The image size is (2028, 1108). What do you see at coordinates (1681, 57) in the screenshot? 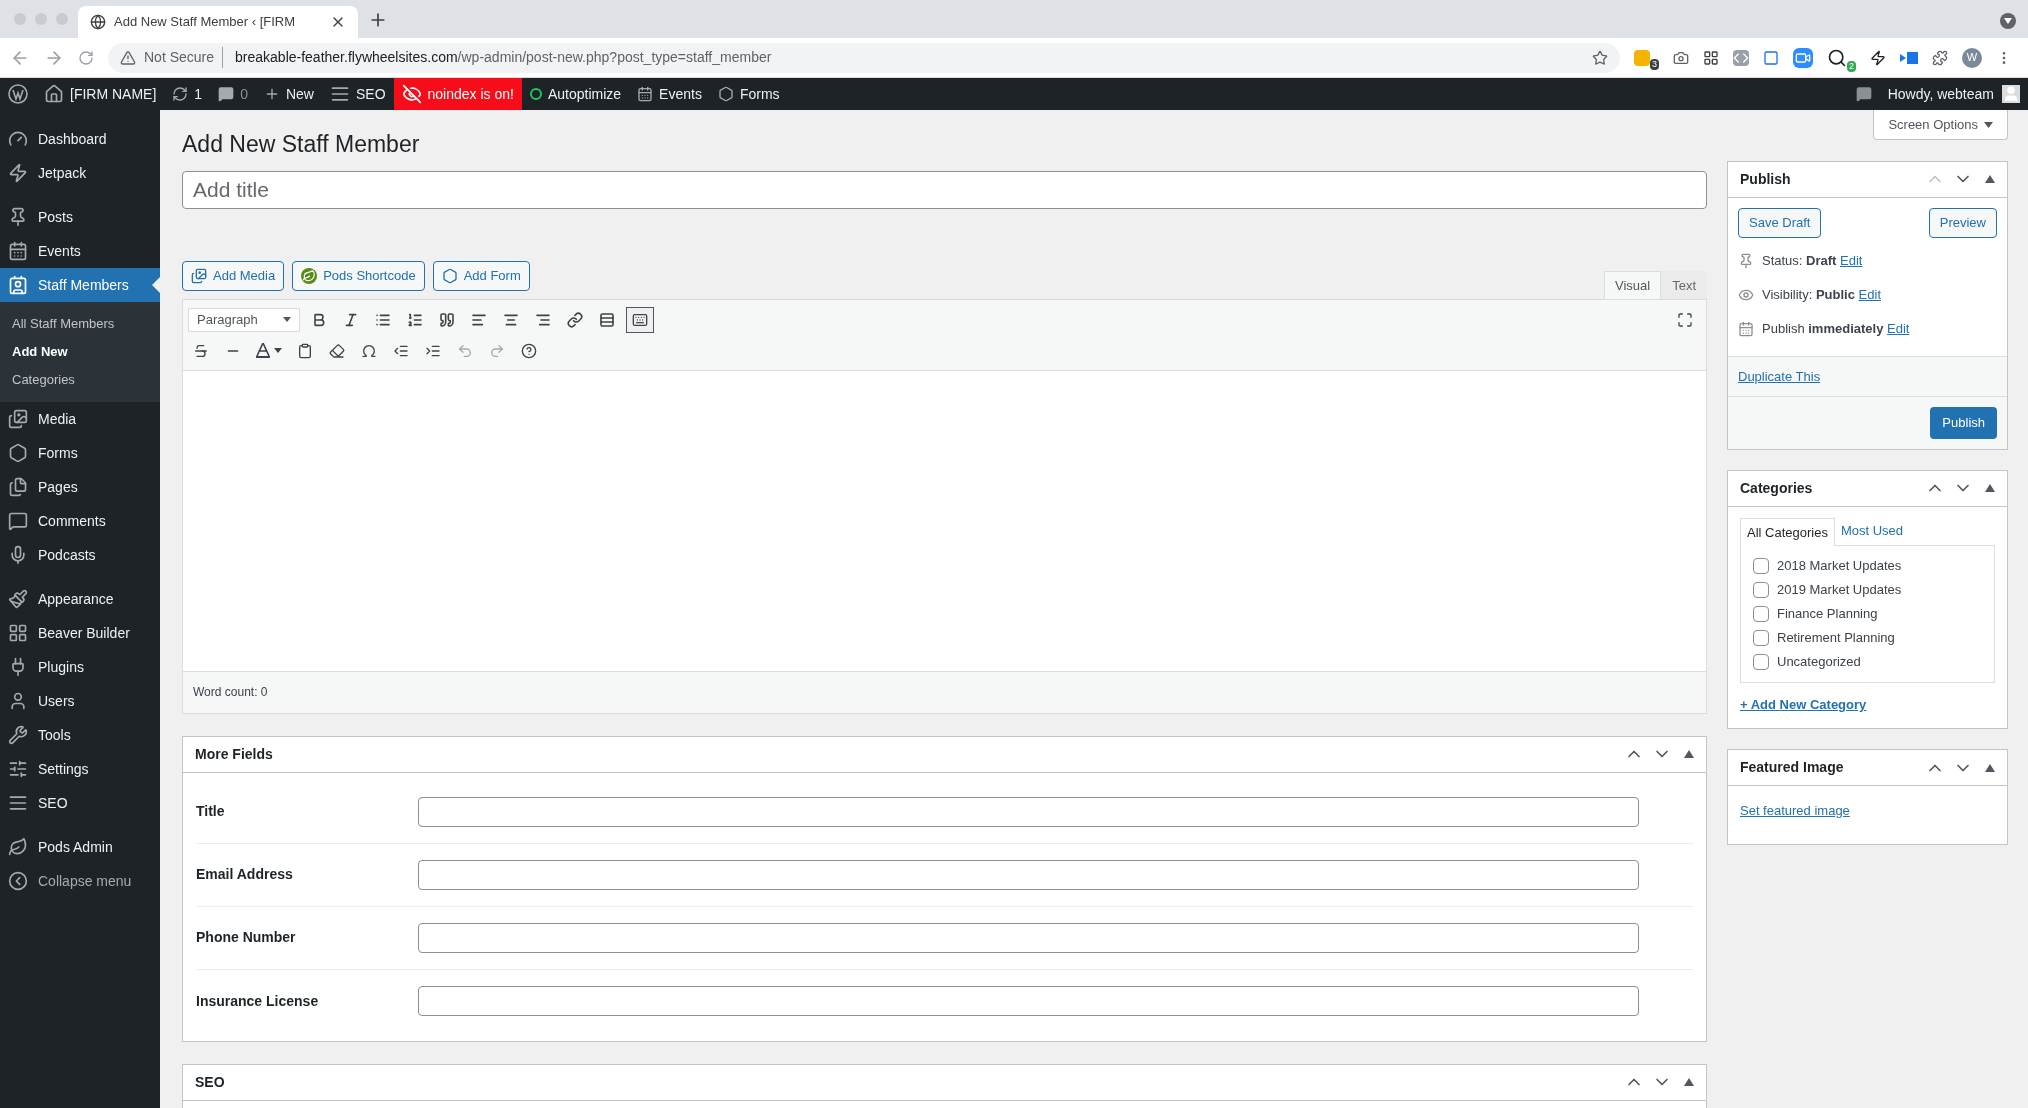
I see `camera-icon` at bounding box center [1681, 57].